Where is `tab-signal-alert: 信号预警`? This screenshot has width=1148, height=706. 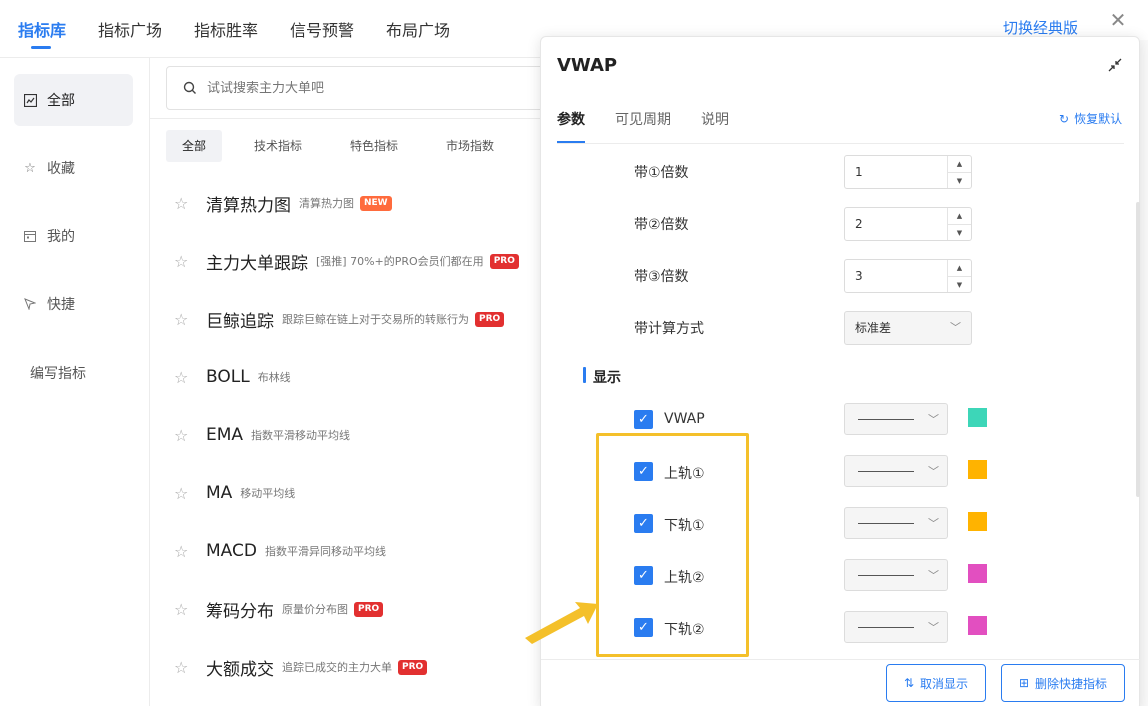 tab-signal-alert: 信号预警 is located at coordinates (322, 29).